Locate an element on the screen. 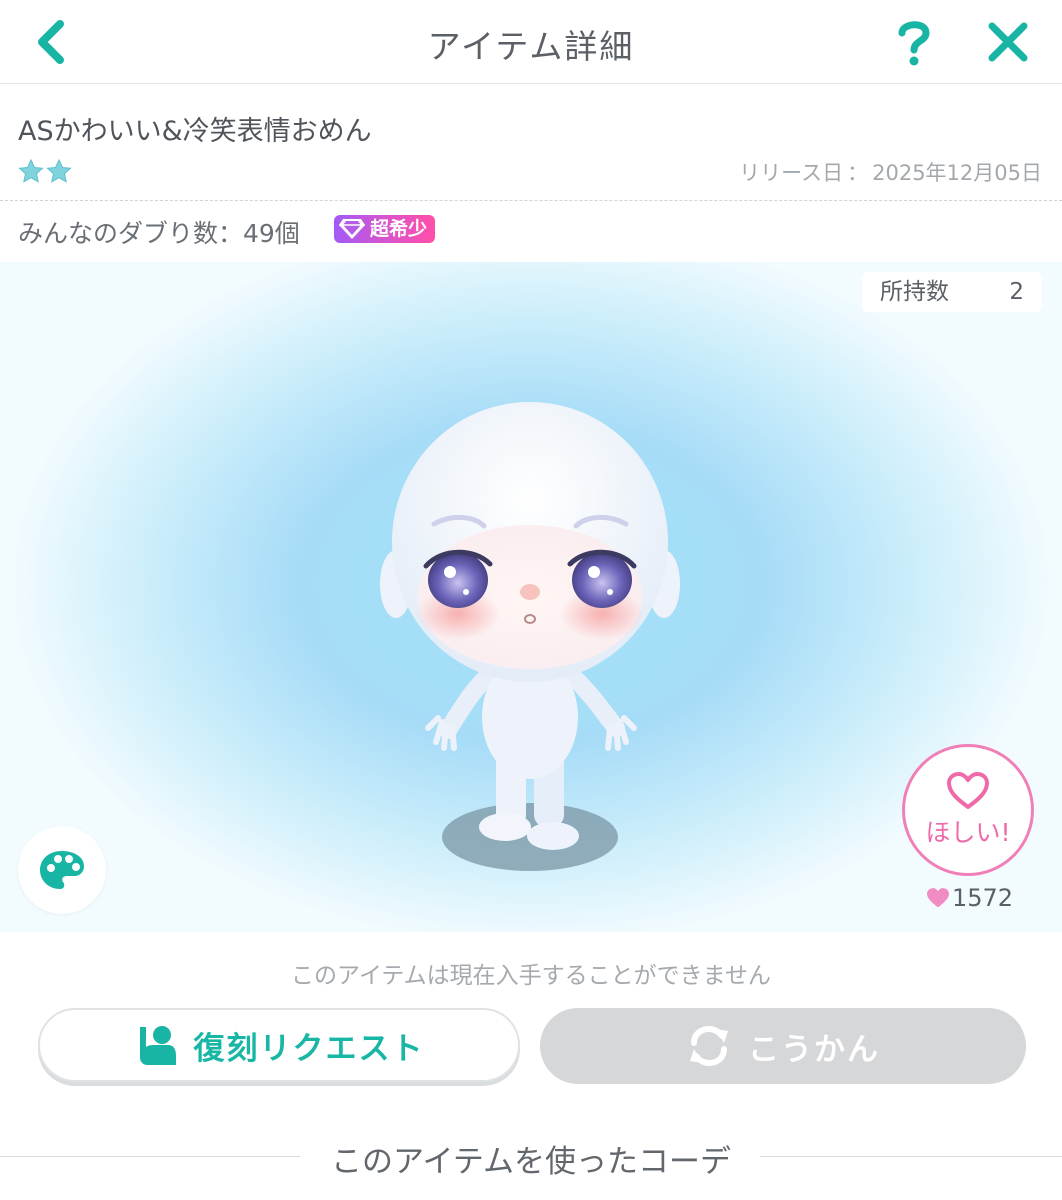 Image resolution: width=1062 pixels, height=1200 pixels. release-date: リリース日： 2025年12月05日 is located at coordinates (890, 172).